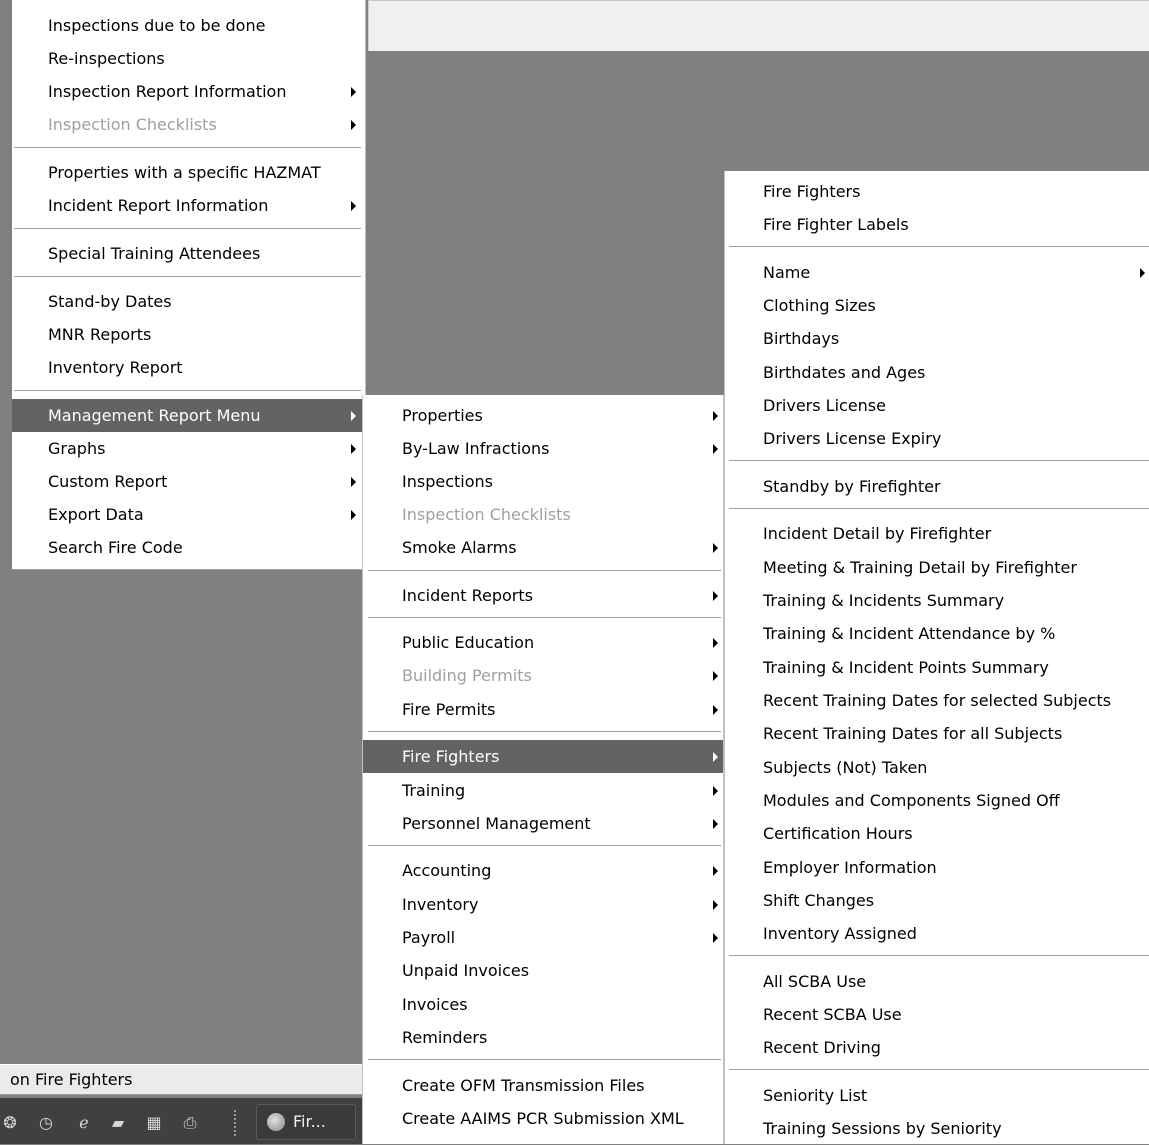 The image size is (1149, 1145). I want to click on menu-item-ff-shift-changes: Shift Changes, so click(937, 900).